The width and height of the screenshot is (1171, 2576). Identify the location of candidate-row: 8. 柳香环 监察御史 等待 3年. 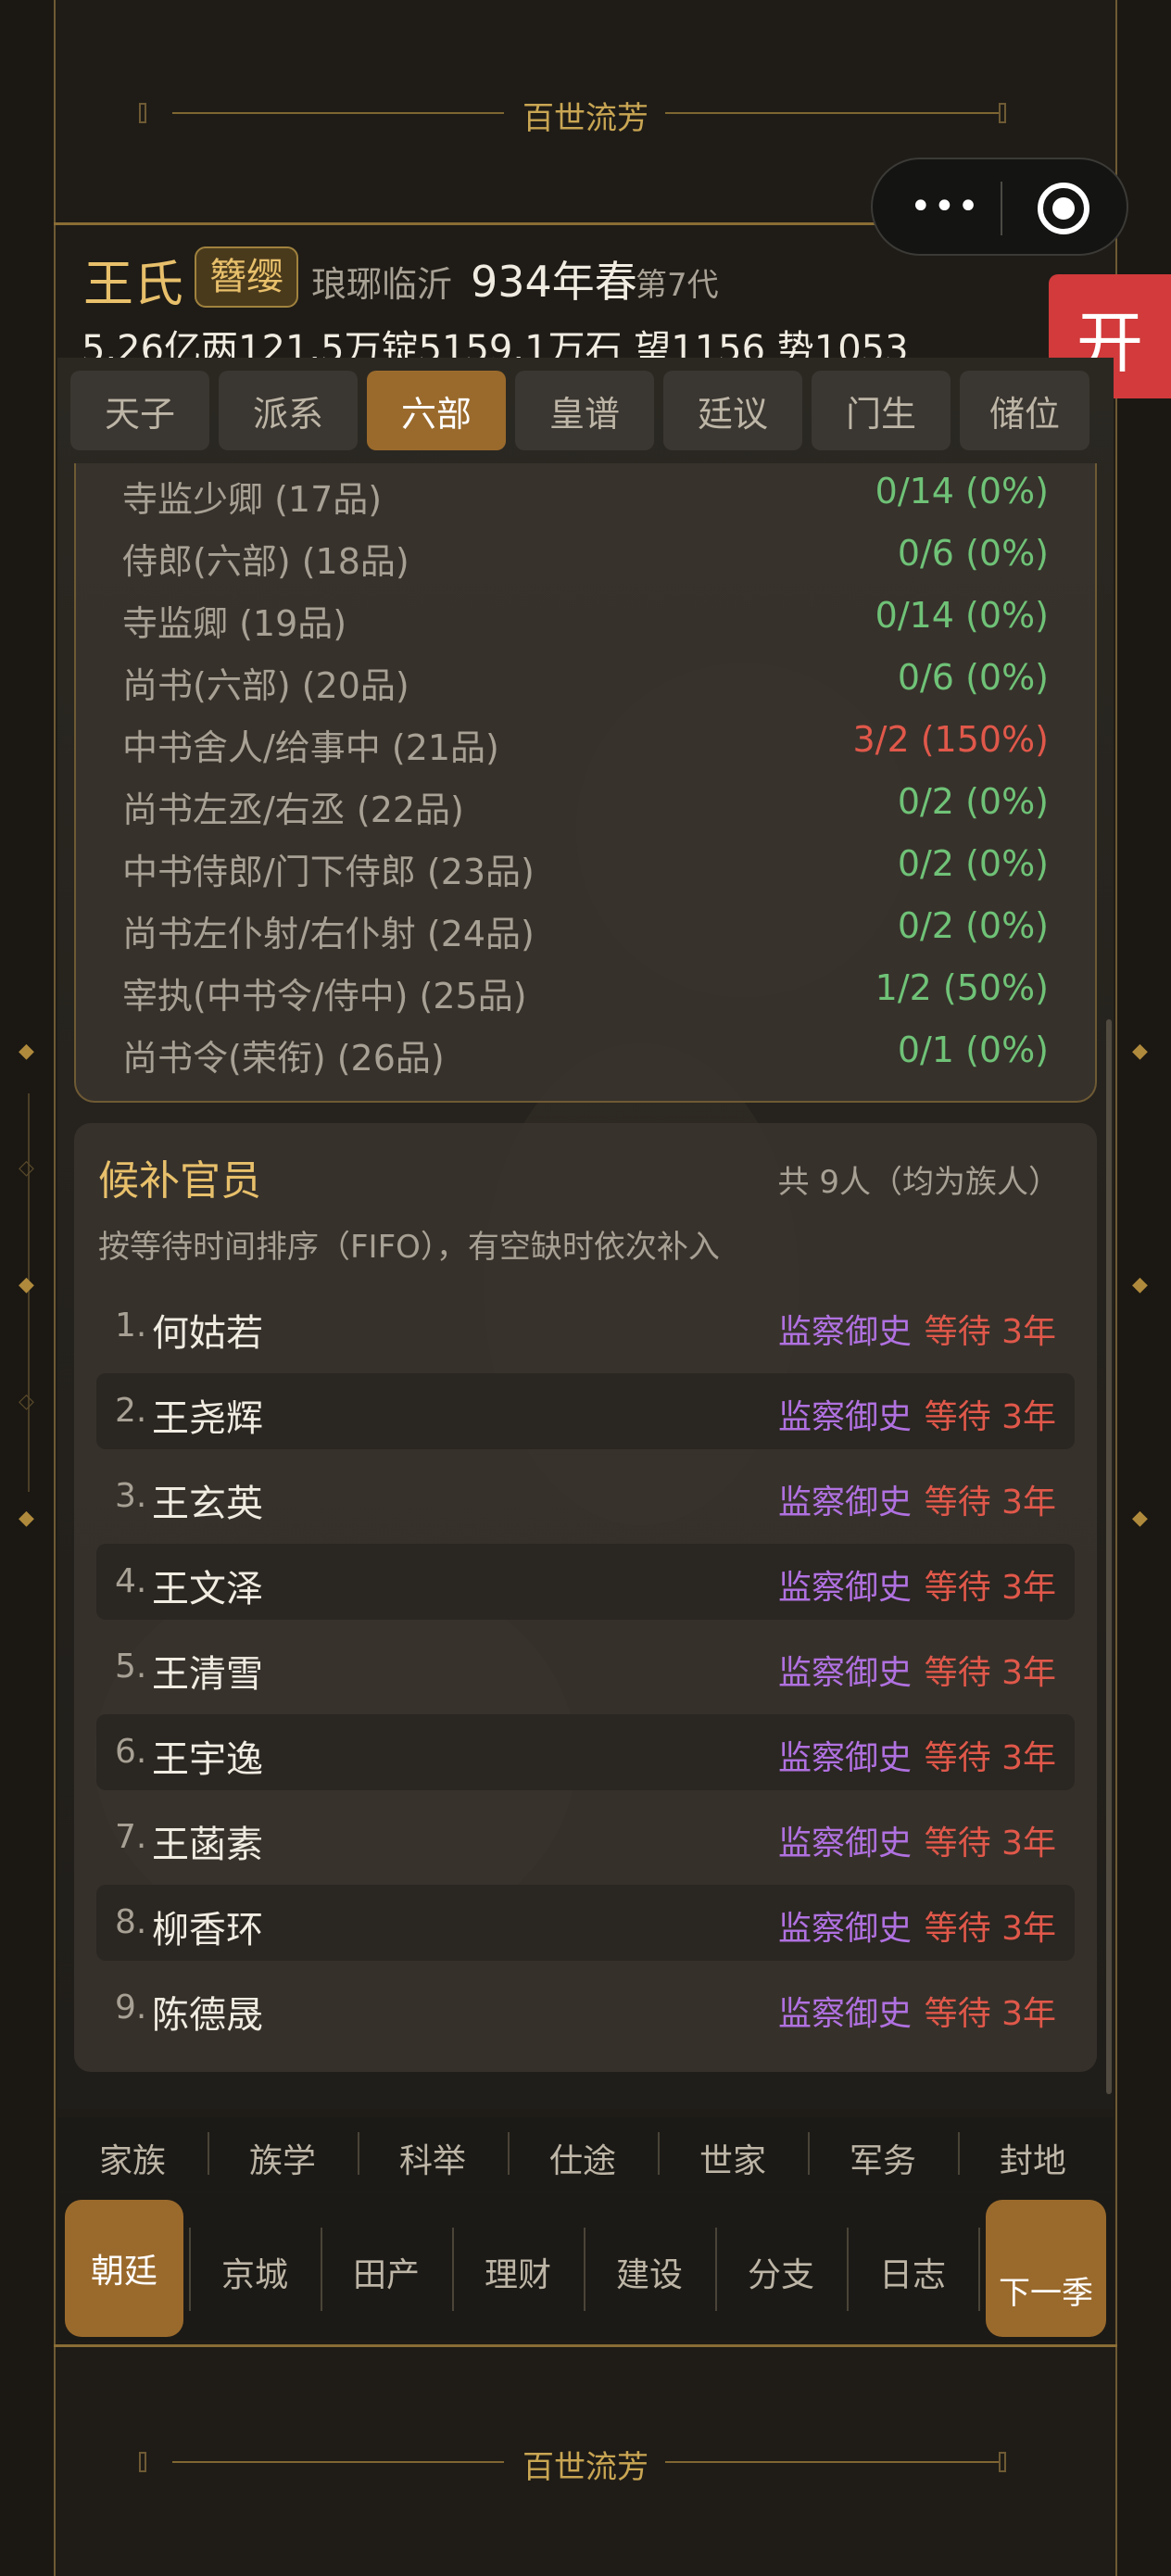
(585, 1923).